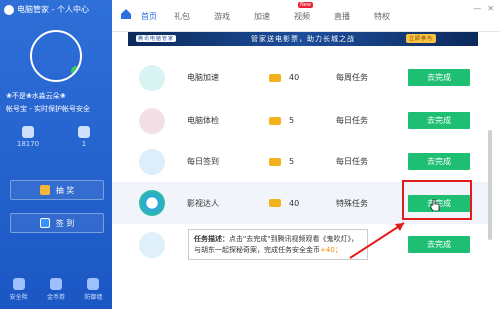 The height and width of the screenshot is (309, 500). Describe the element at coordinates (477, 8) in the screenshot. I see `minimize-icon: —` at that location.